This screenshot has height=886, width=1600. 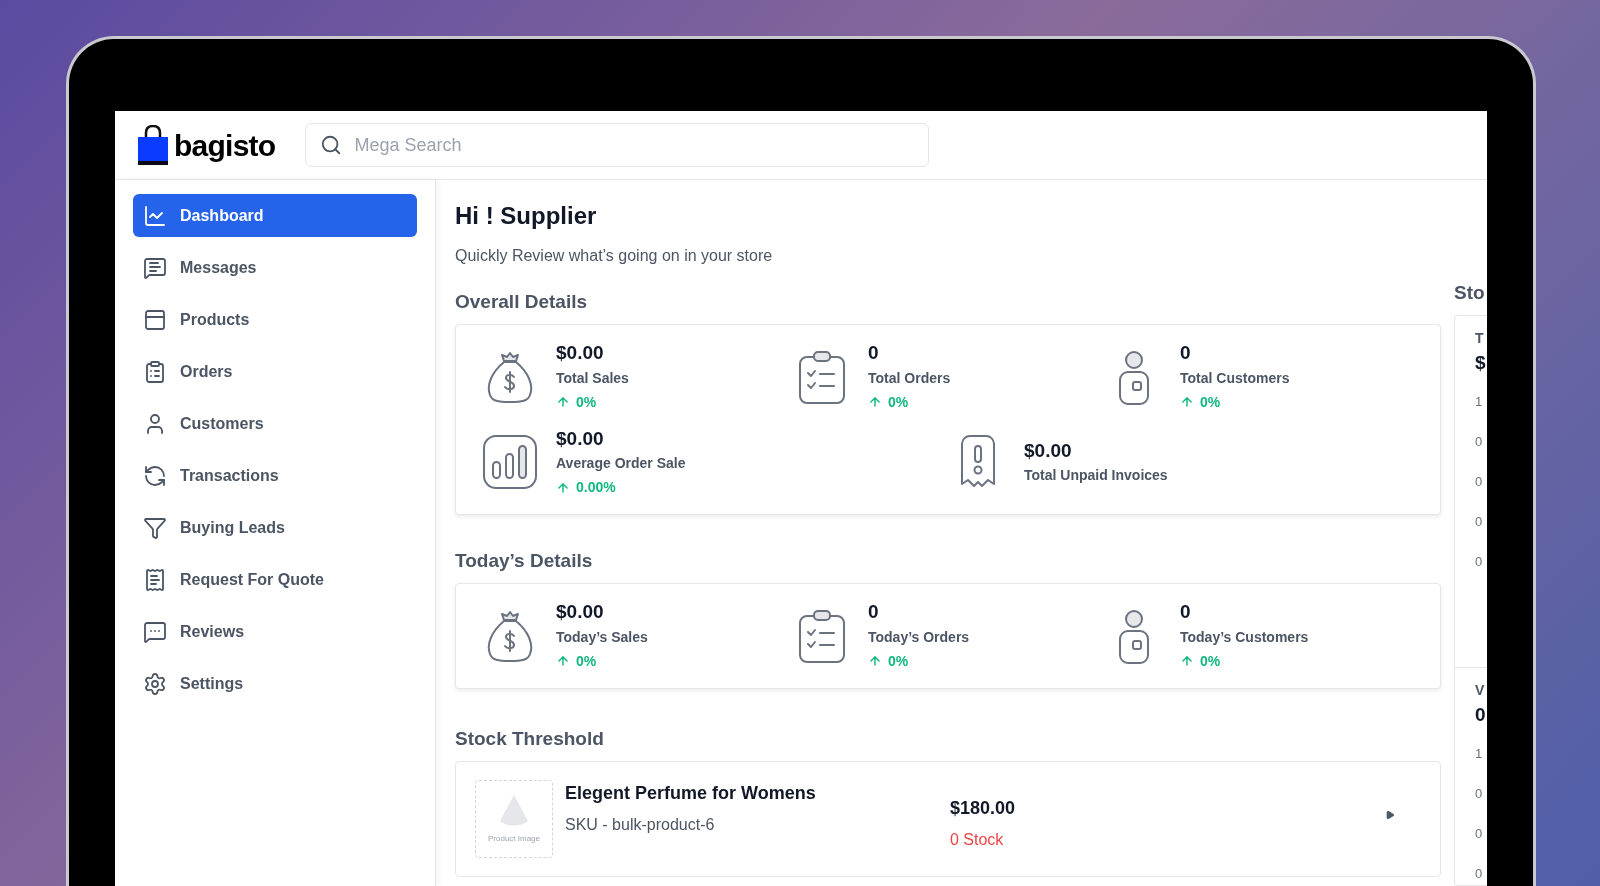 What do you see at coordinates (691, 793) in the screenshot?
I see `product-name: Elegent Perfume for Womens` at bounding box center [691, 793].